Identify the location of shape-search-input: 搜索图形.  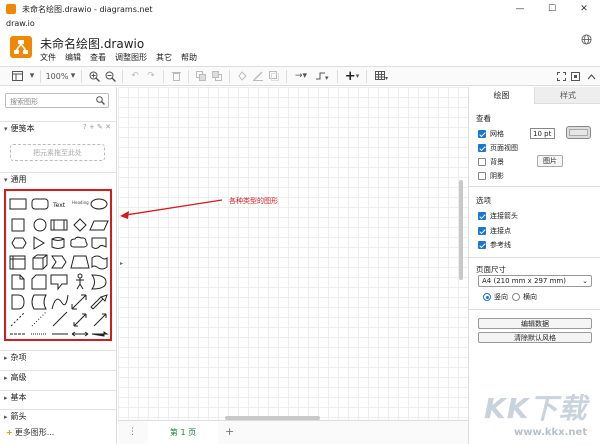
(57, 100).